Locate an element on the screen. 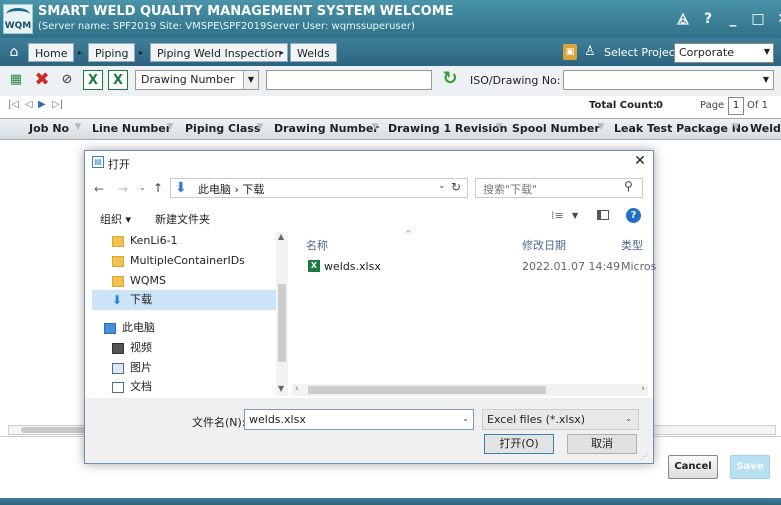 Image resolution: width=781 pixels, height=505 pixels. organize-menu: 组织 ▾ is located at coordinates (115, 219).